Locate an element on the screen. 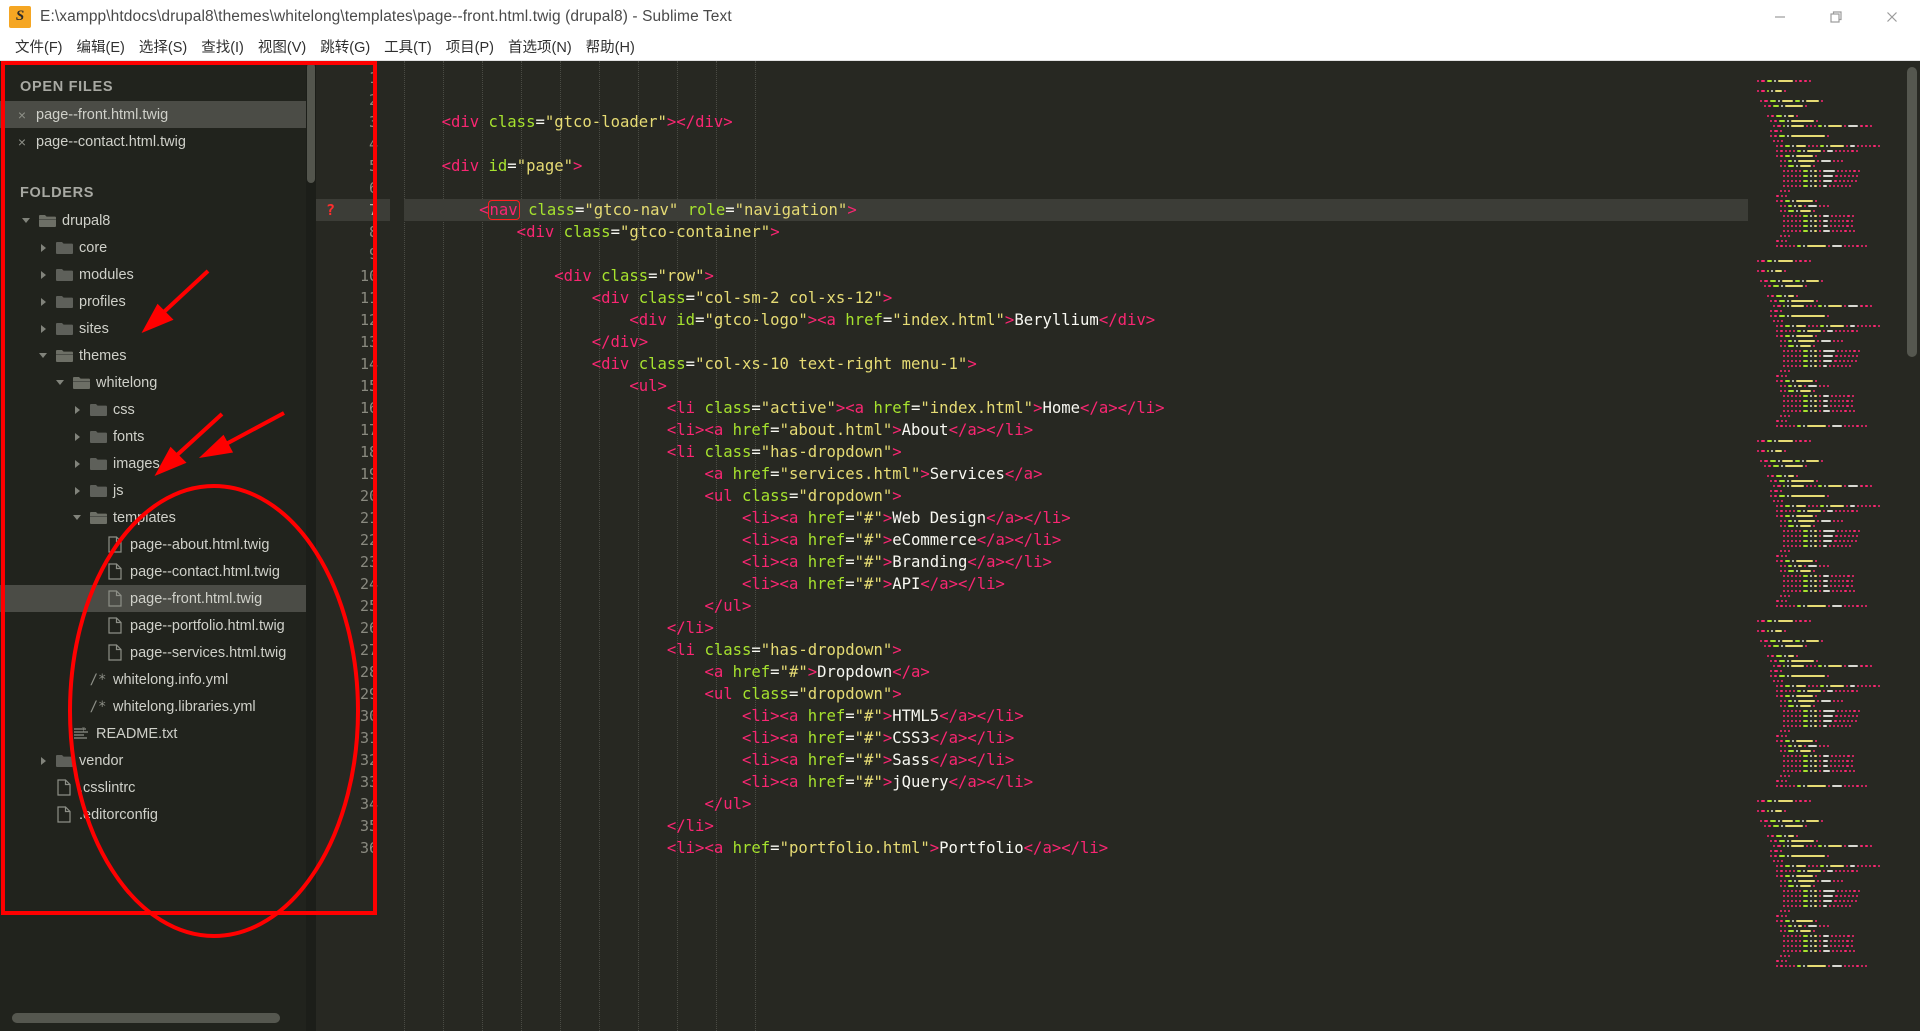 Image resolution: width=1920 pixels, height=1031 pixels. code-line: <nav class="gtco-nav" role="navigation"> is located at coordinates (1076, 210).